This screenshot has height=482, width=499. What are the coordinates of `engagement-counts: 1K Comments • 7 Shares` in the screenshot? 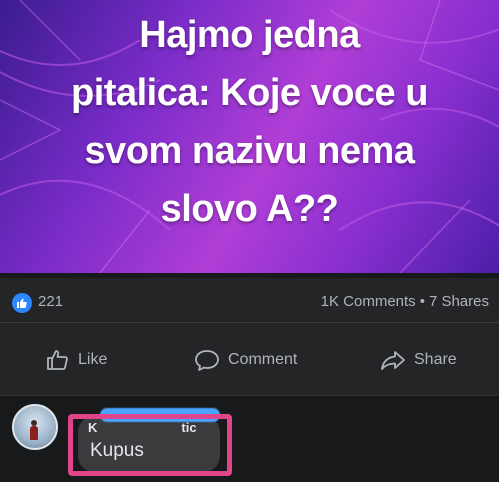 It's located at (405, 301).